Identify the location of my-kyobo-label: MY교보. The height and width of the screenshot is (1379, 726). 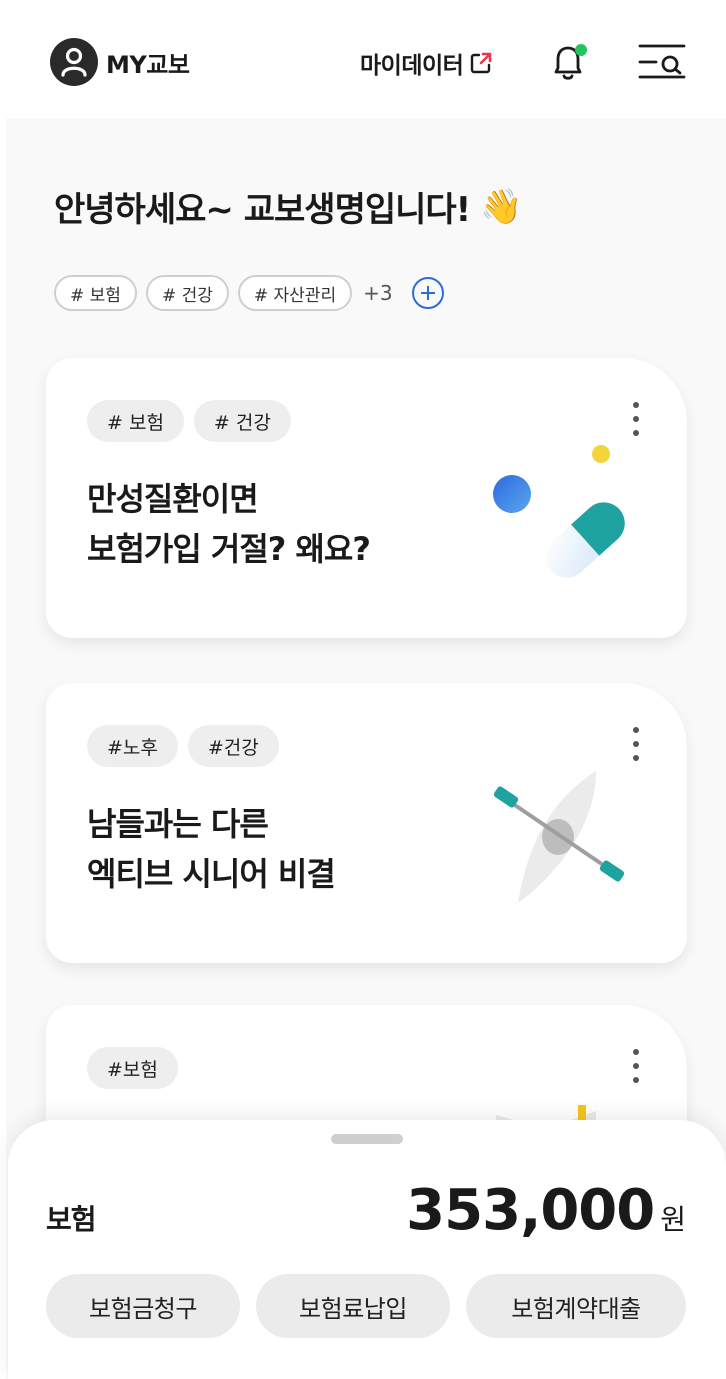
(148, 64).